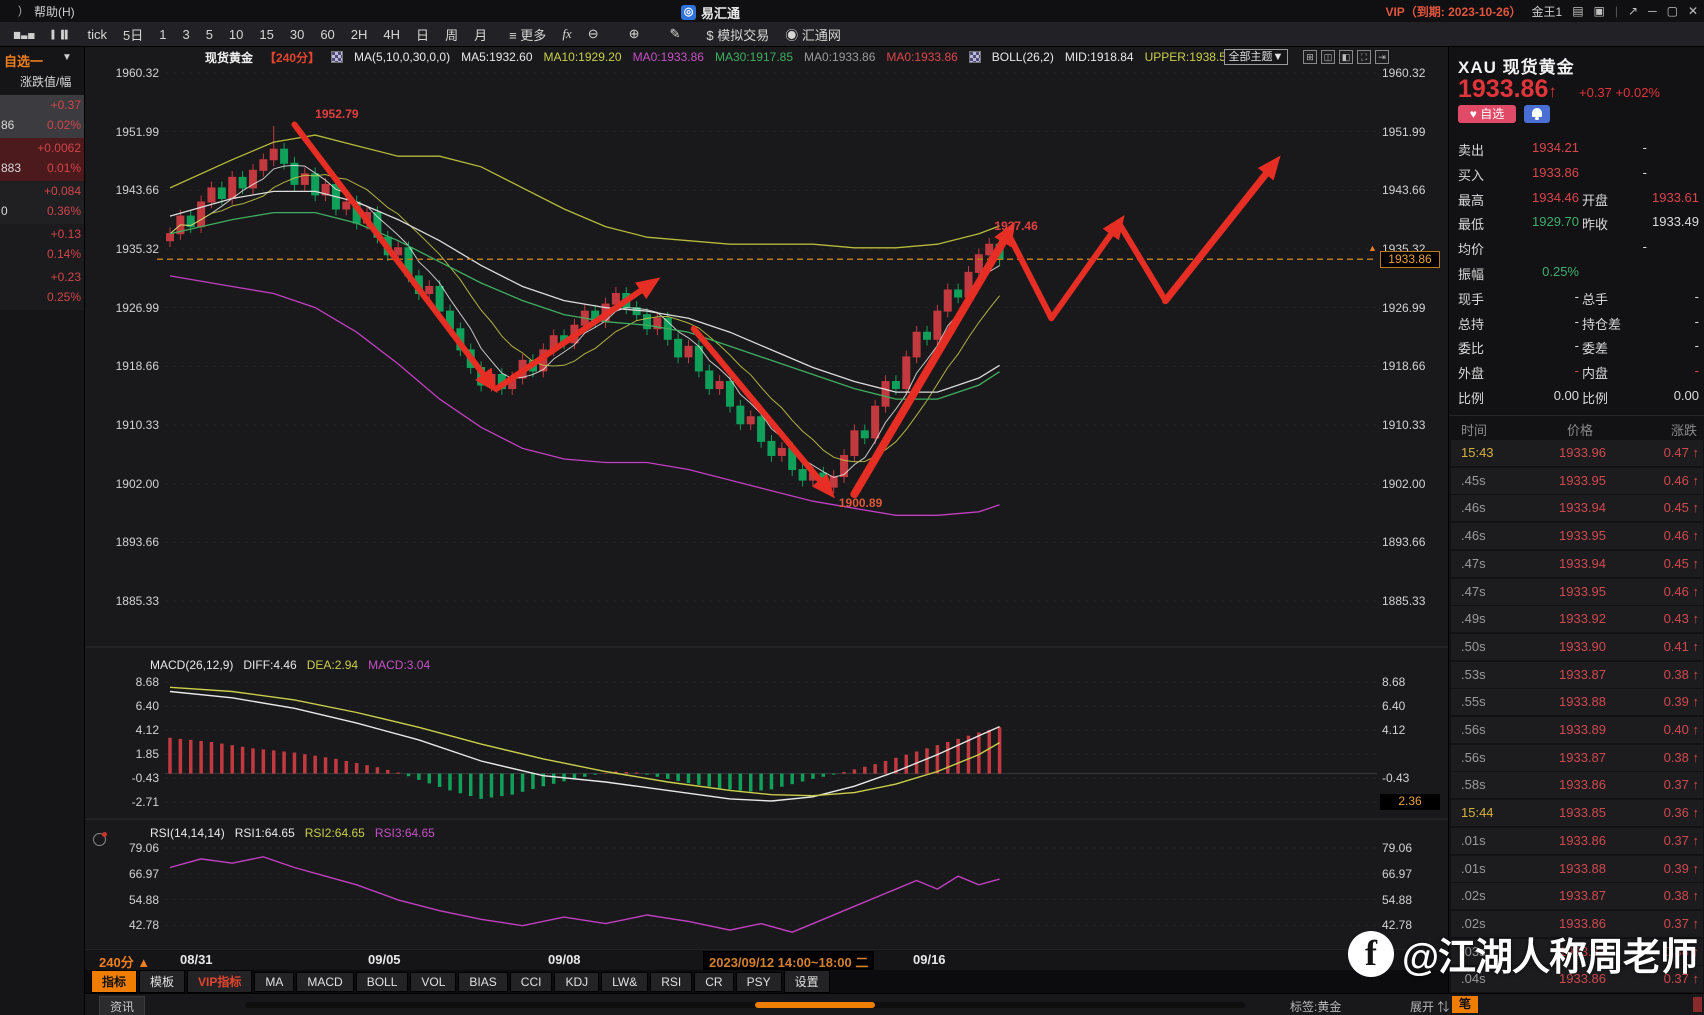  What do you see at coordinates (806, 981) in the screenshot?
I see `tab-设置: 设置` at bounding box center [806, 981].